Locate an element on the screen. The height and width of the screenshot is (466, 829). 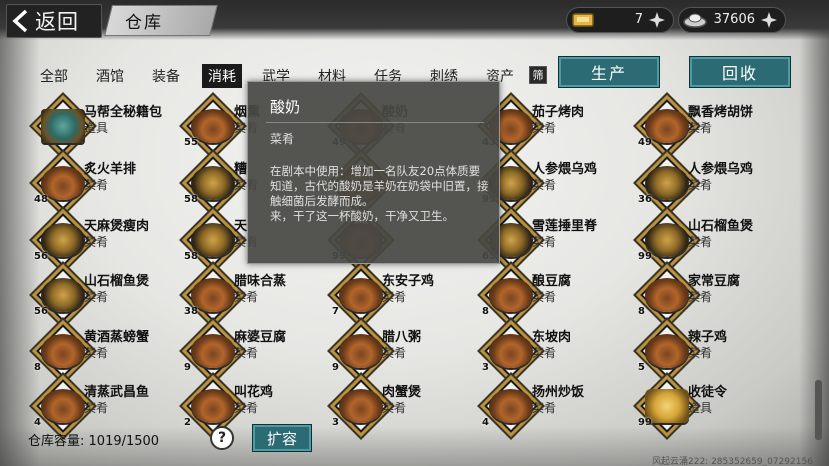
tooltip-item-type: 菜肴 is located at coordinates (282, 139).